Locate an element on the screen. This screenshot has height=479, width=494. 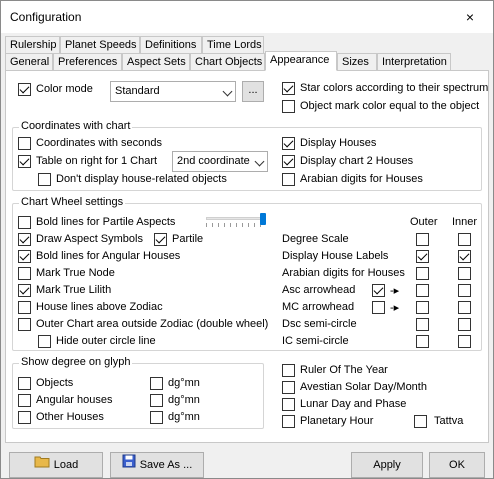
ruler-year-label: Ruler Of The Year is located at coordinates (344, 370).